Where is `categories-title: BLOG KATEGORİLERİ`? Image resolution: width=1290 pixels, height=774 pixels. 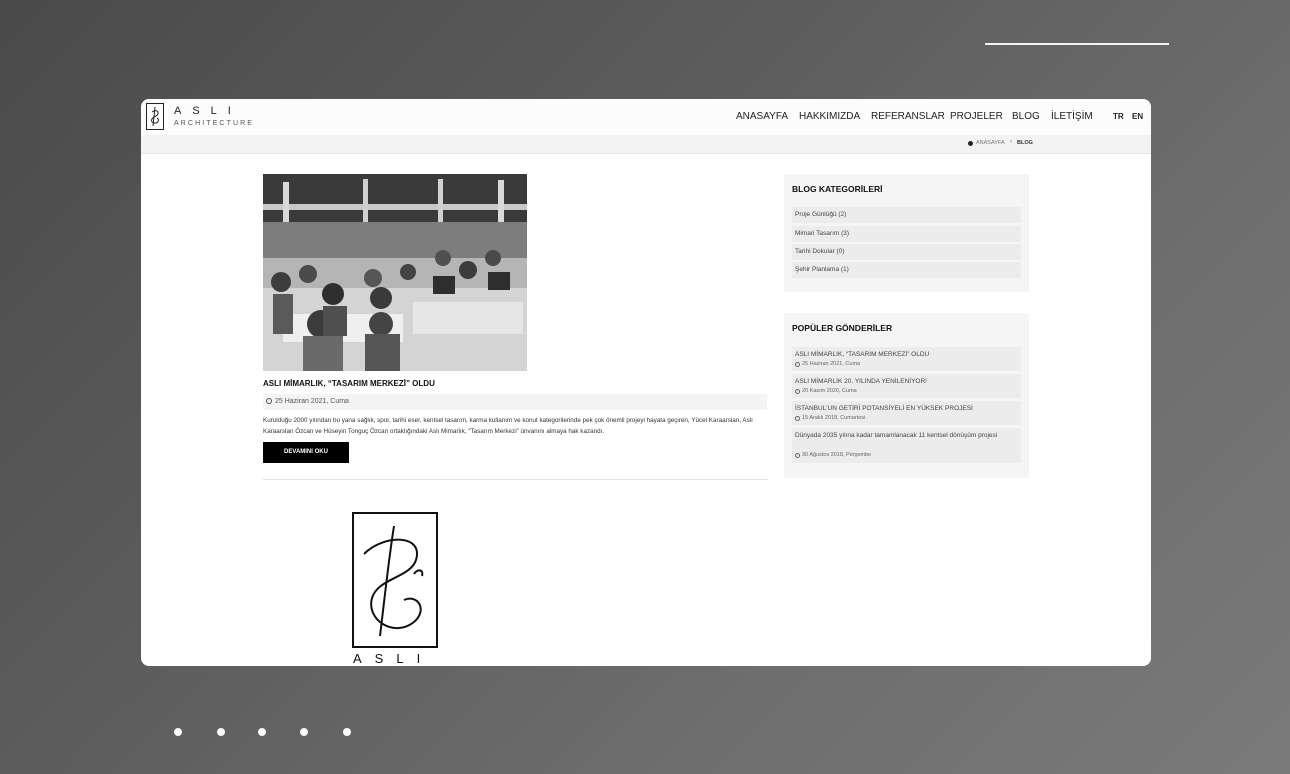
categories-title: BLOG KATEGORİLERİ is located at coordinates (837, 189).